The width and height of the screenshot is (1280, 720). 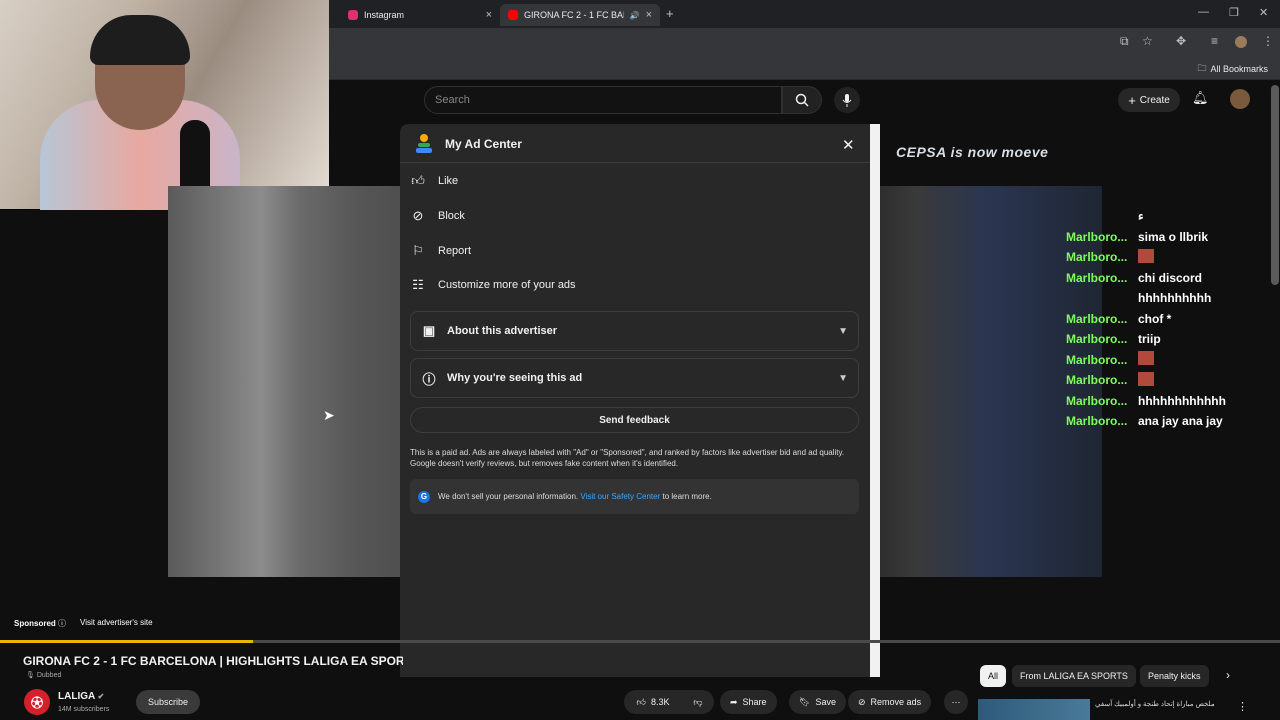 What do you see at coordinates (1203, 12) in the screenshot?
I see `minimize-icon: —` at bounding box center [1203, 12].